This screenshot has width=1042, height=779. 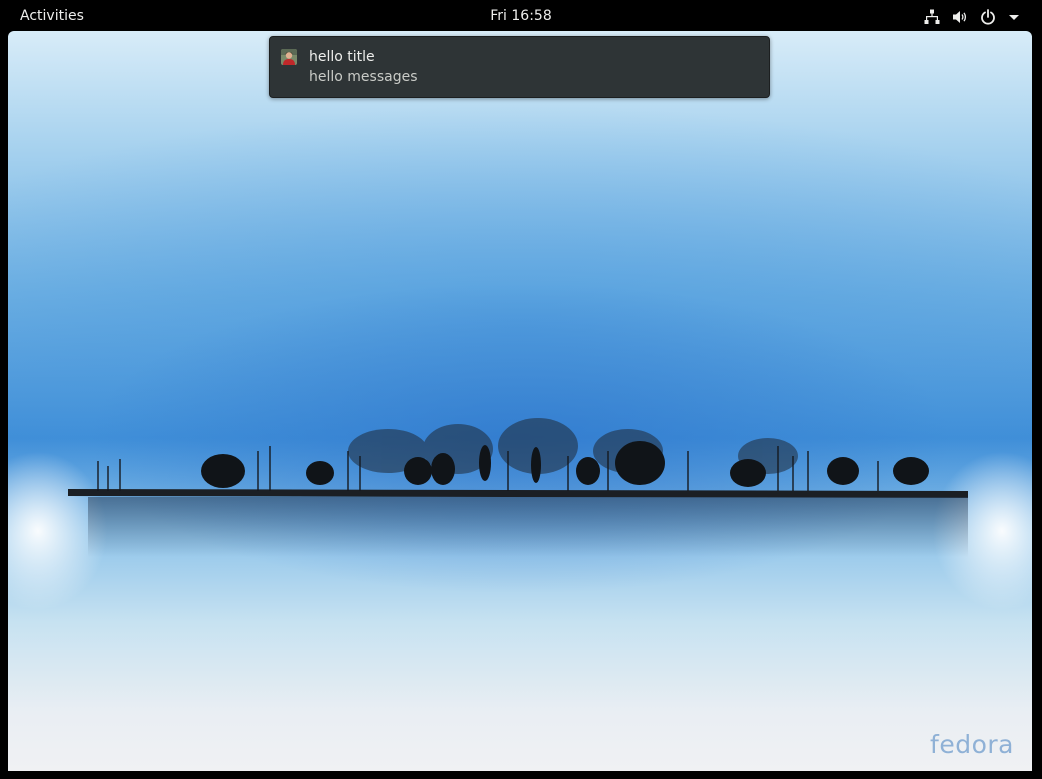 What do you see at coordinates (960, 17) in the screenshot?
I see `volume-icon` at bounding box center [960, 17].